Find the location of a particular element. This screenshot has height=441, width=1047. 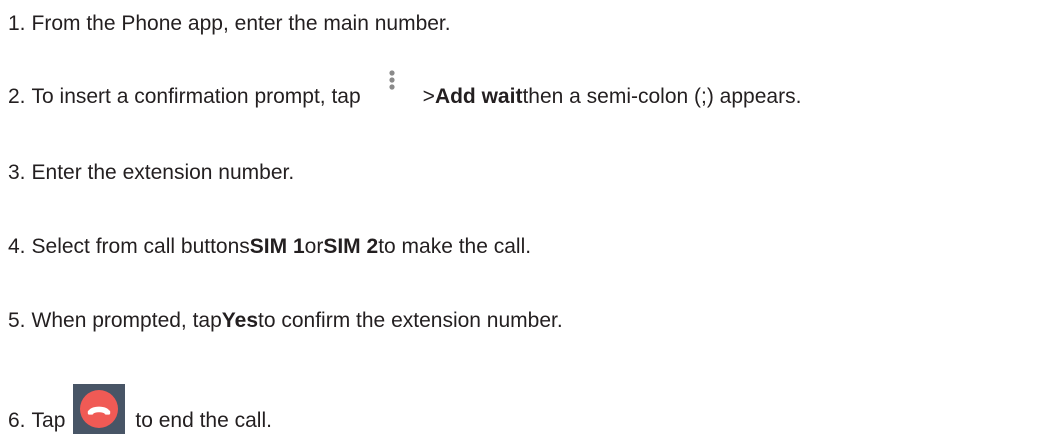

step-text-prefix: > is located at coordinates (428, 96).